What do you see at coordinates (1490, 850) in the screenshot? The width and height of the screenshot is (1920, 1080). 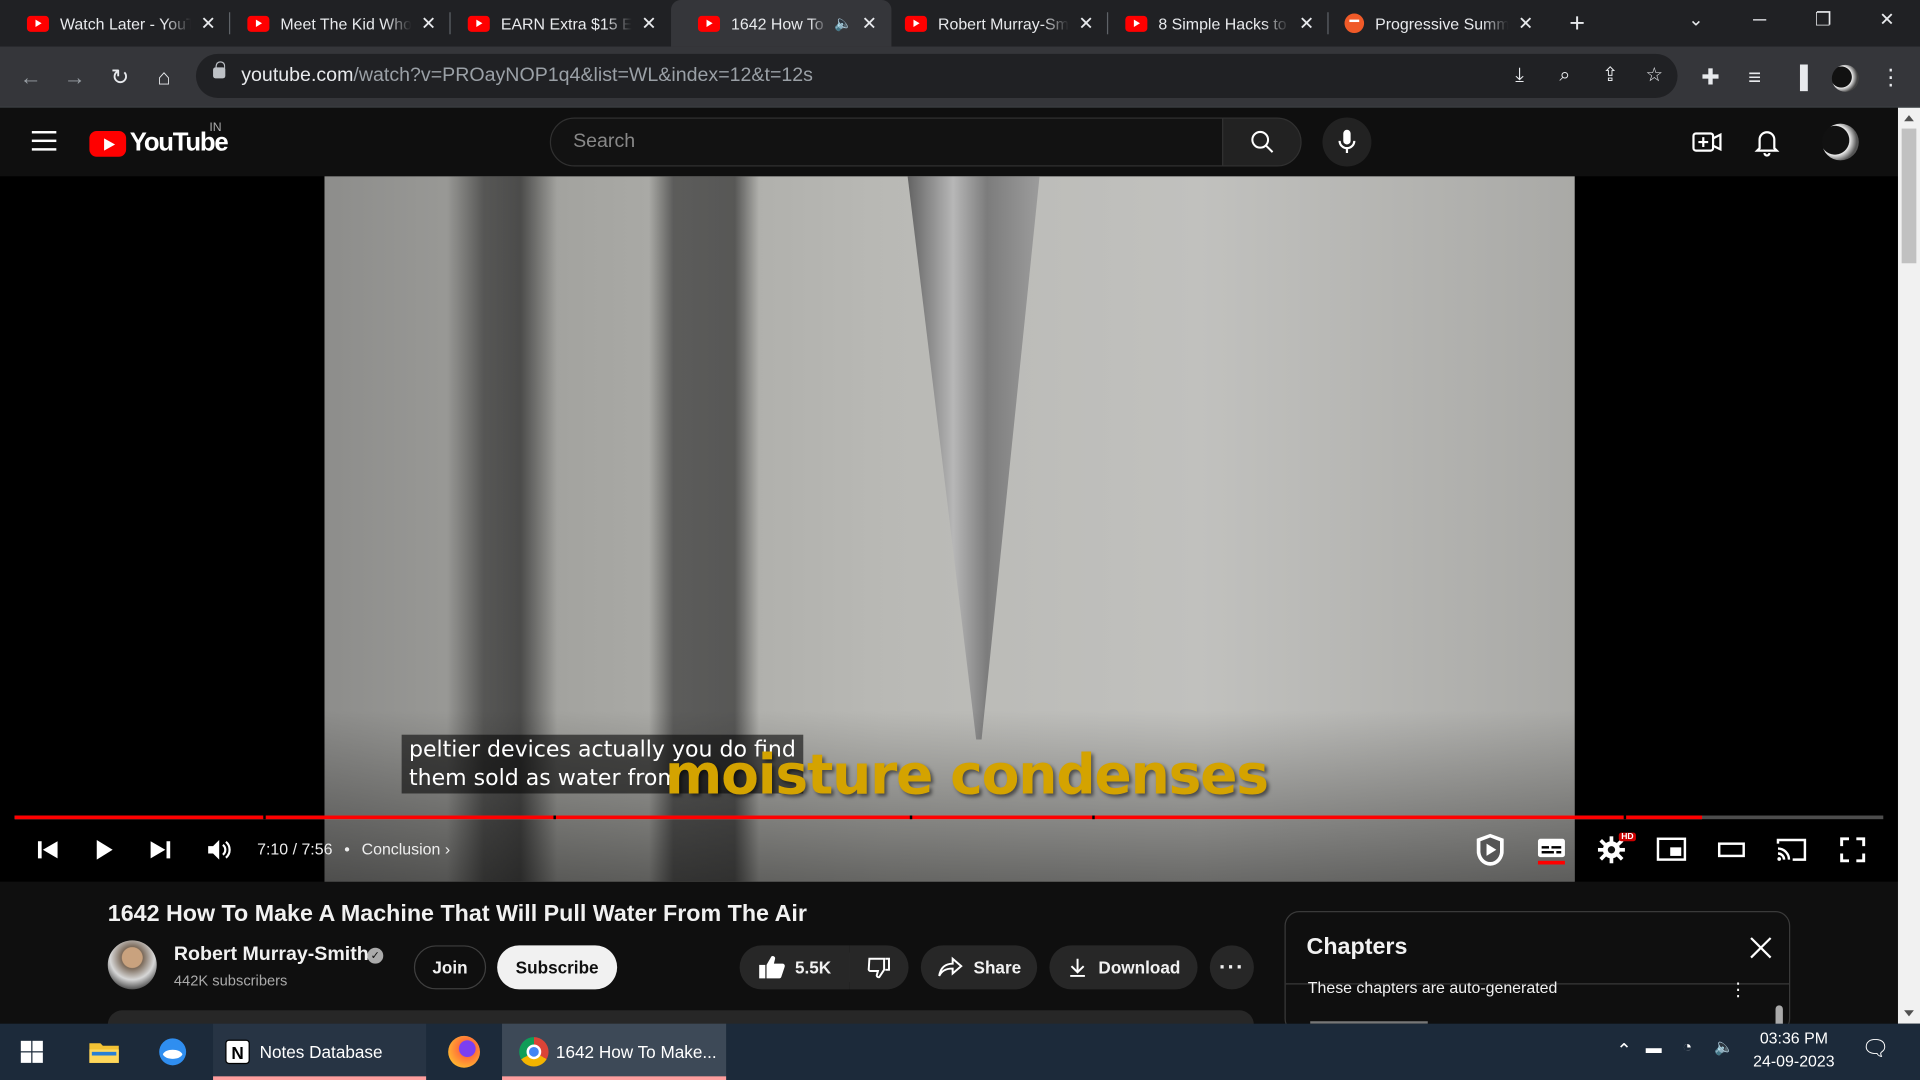 I see `autoplay-shield-button` at bounding box center [1490, 850].